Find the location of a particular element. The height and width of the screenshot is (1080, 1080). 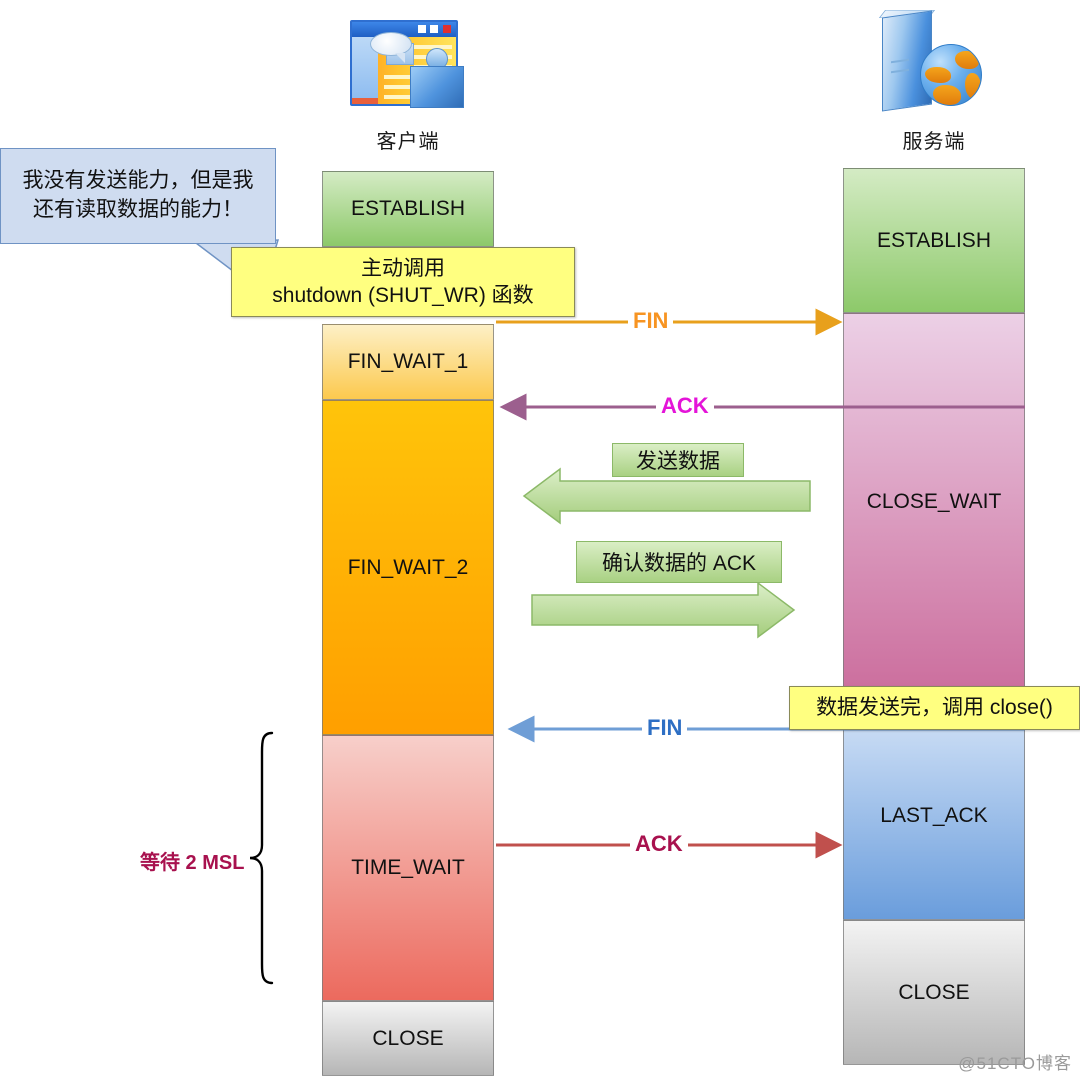

callout-bubble-line-1: 我没有发送能力，但是我 is located at coordinates (138, 181).